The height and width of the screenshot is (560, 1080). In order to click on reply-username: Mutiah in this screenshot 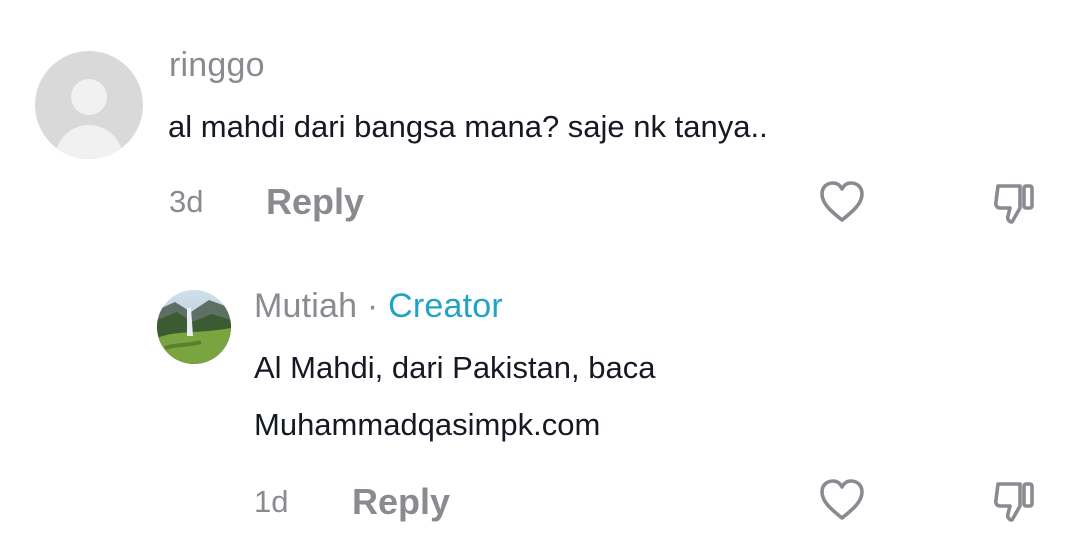, I will do `click(305, 306)`.